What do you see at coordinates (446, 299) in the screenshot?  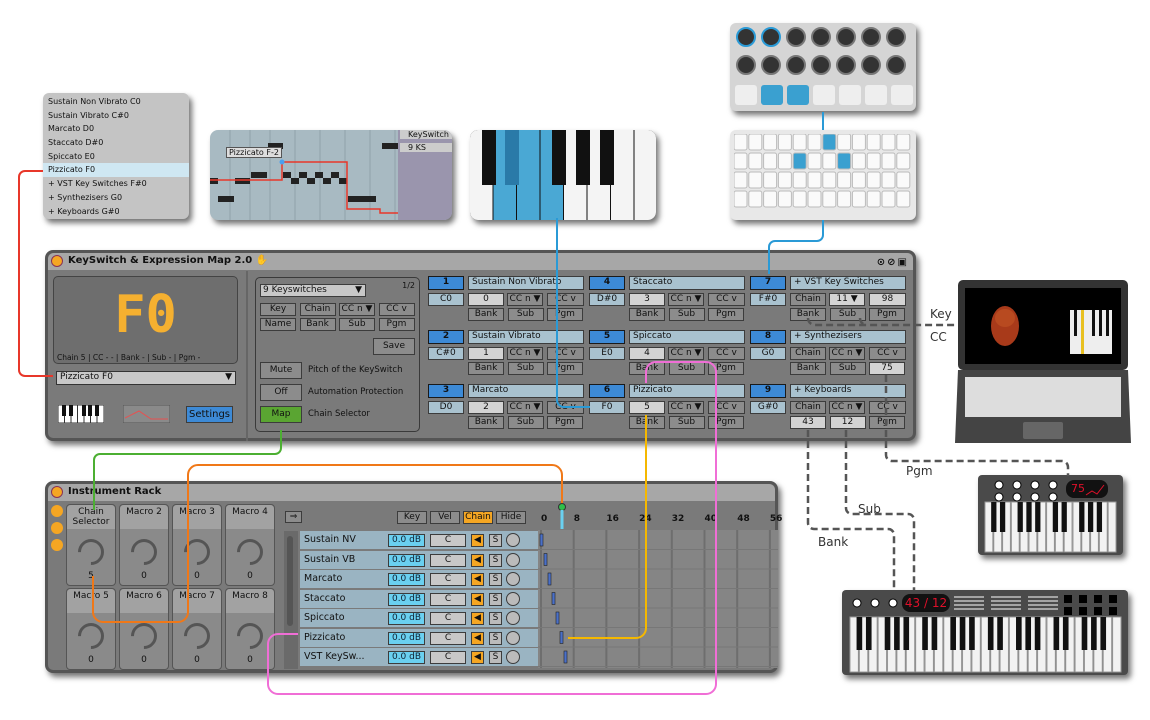 I see `slot-key: C0` at bounding box center [446, 299].